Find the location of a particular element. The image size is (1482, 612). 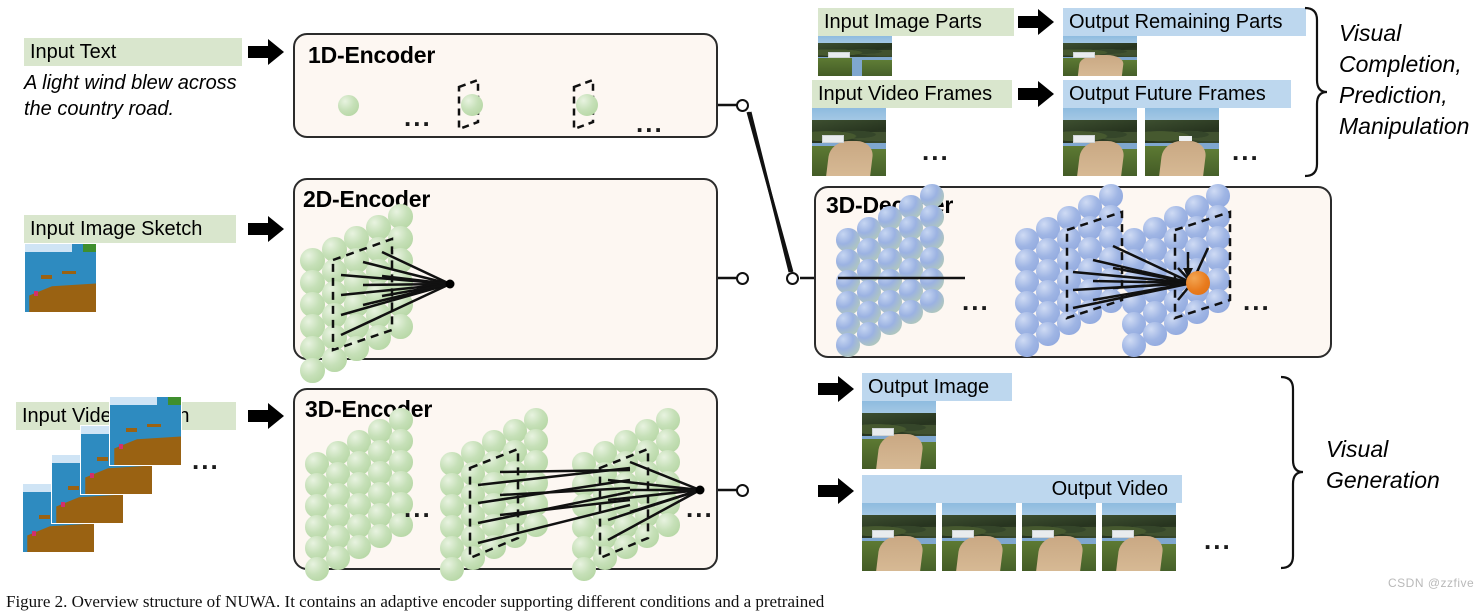

generation-caption: Visual Generation is located at coordinates (1401, 465).